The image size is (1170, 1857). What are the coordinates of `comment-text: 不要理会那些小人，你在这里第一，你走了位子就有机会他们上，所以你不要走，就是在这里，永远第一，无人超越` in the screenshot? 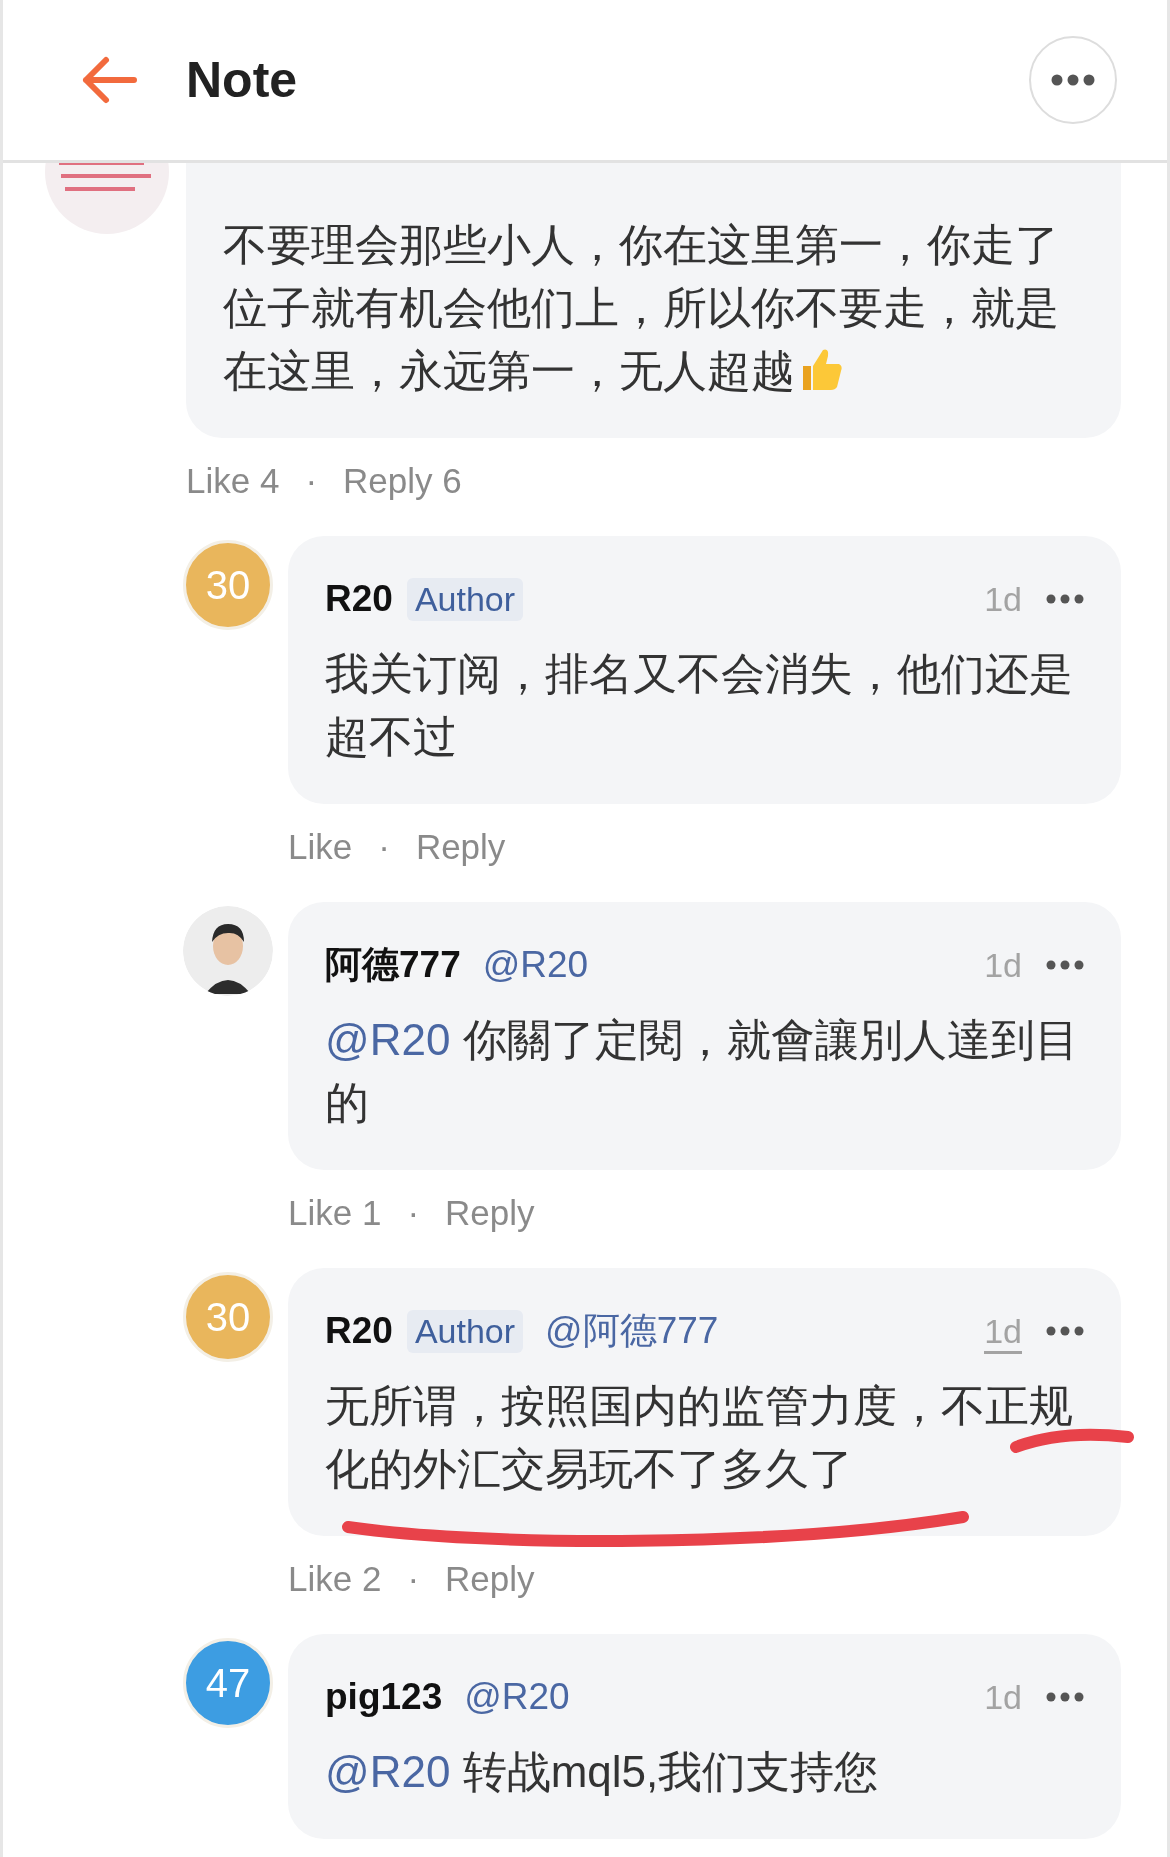 It's located at (641, 308).